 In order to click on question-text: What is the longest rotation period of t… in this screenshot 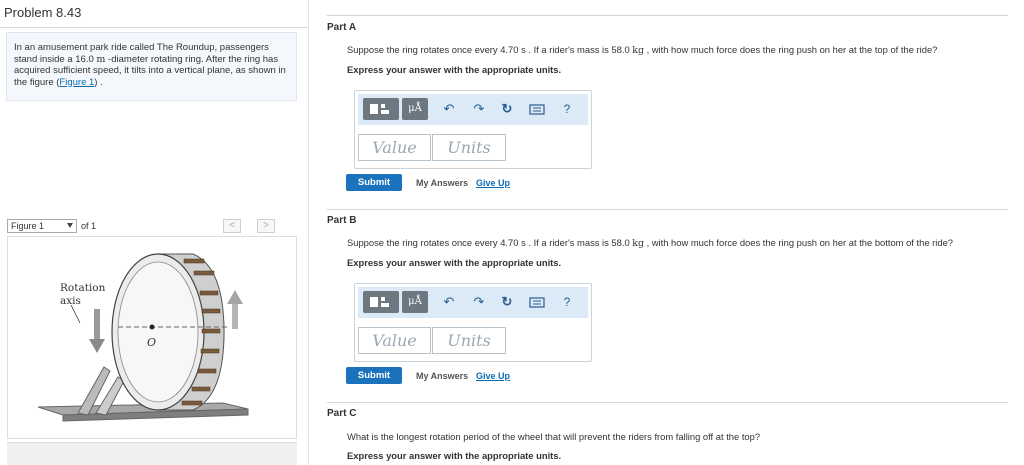, I will do `click(554, 436)`.